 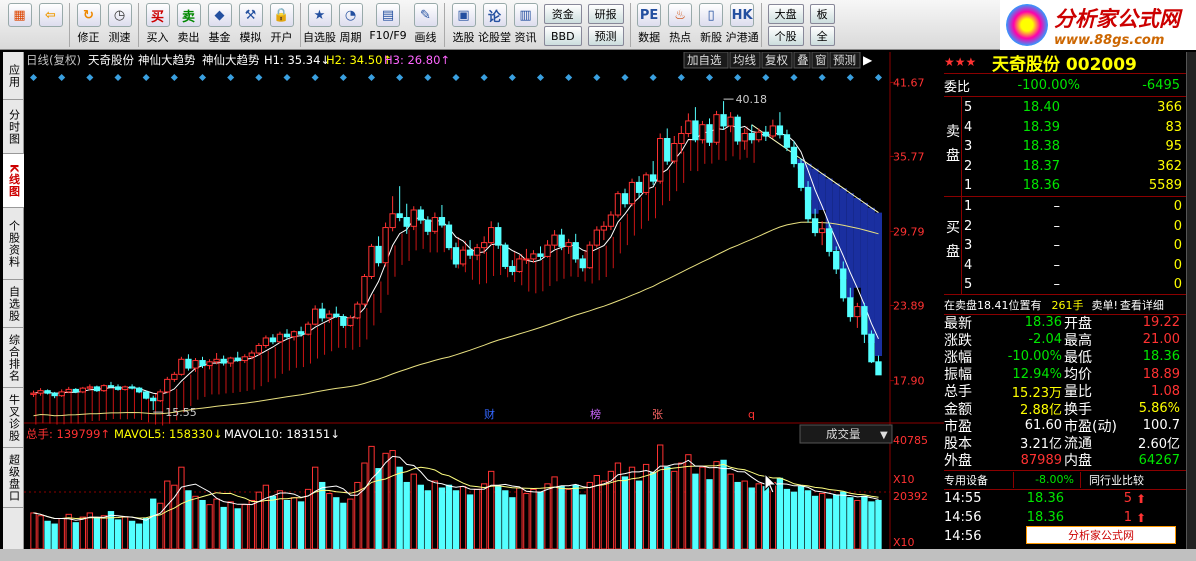 I want to click on toolbar-pair2-top-button: 研报, so click(x=605, y=14).